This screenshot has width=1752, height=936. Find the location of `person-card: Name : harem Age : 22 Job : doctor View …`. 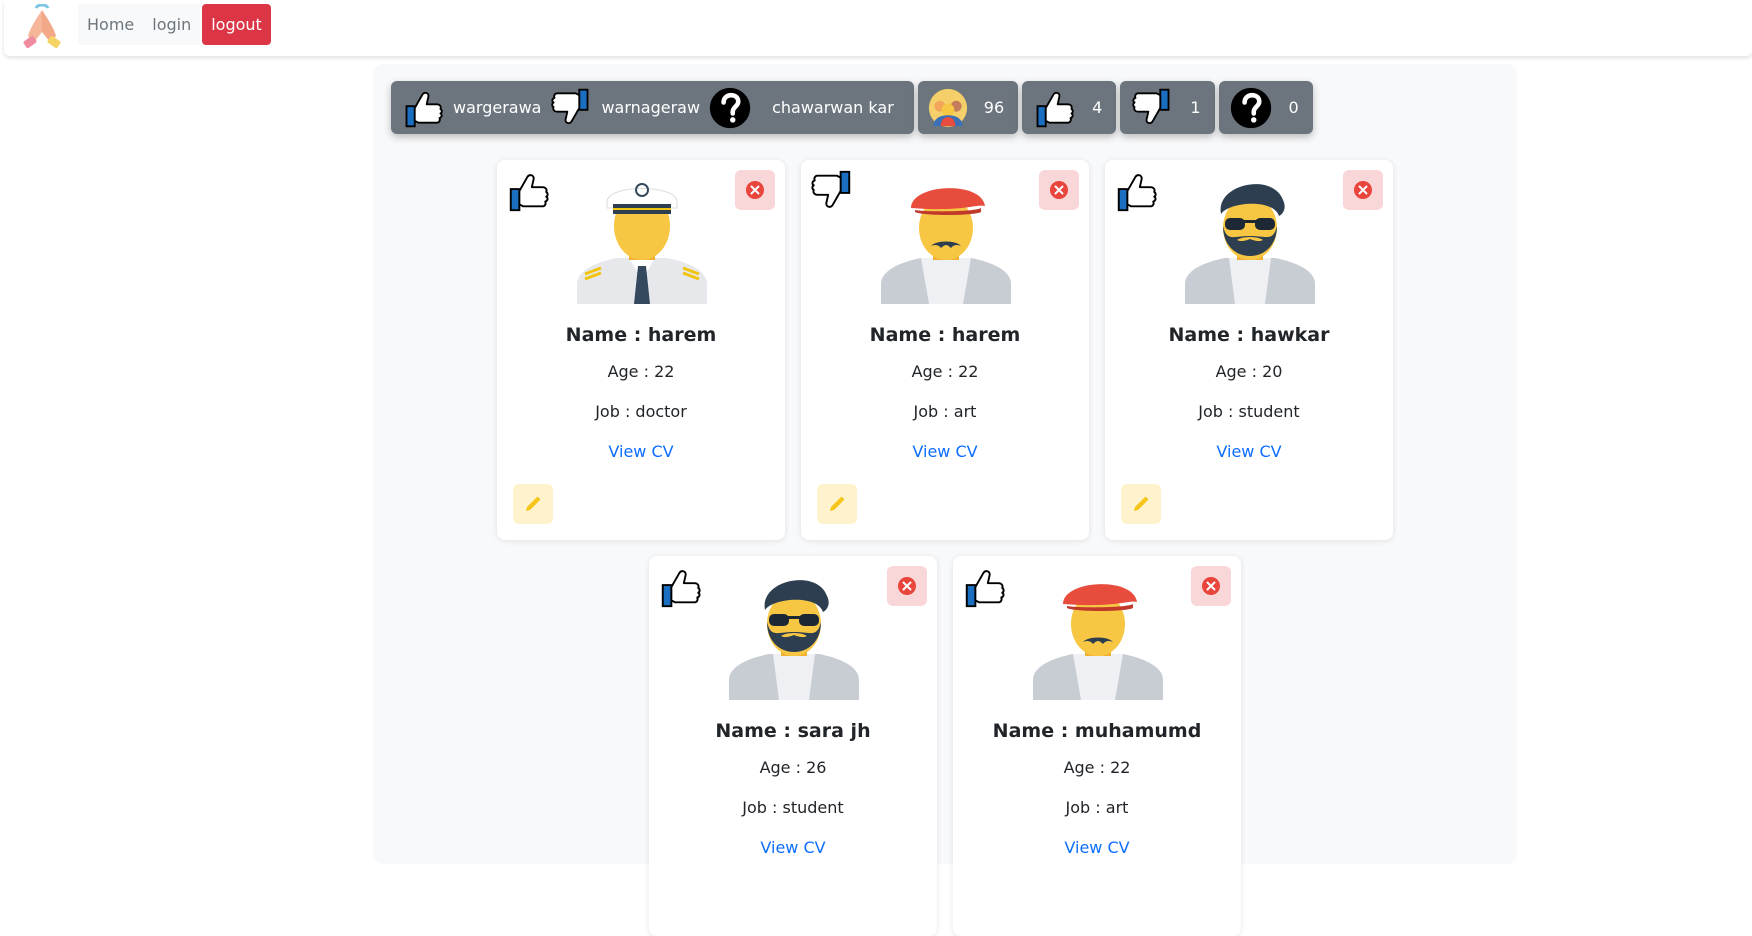

person-card: Name : harem Age : 22 Job : doctor View … is located at coordinates (641, 350).